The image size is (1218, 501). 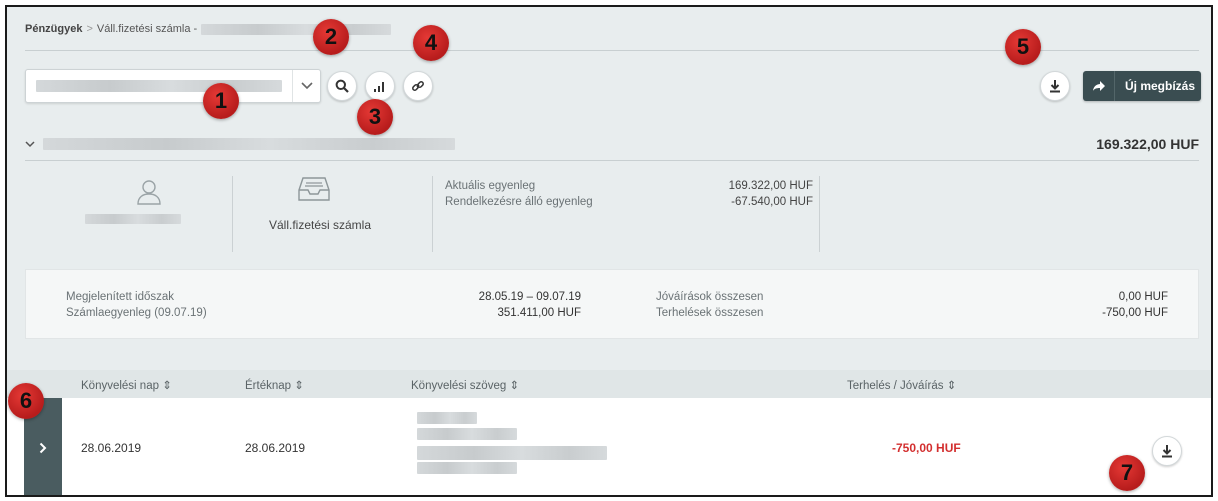 I want to click on credits-total-value: 0,00 HUF, so click(x=1143, y=297).